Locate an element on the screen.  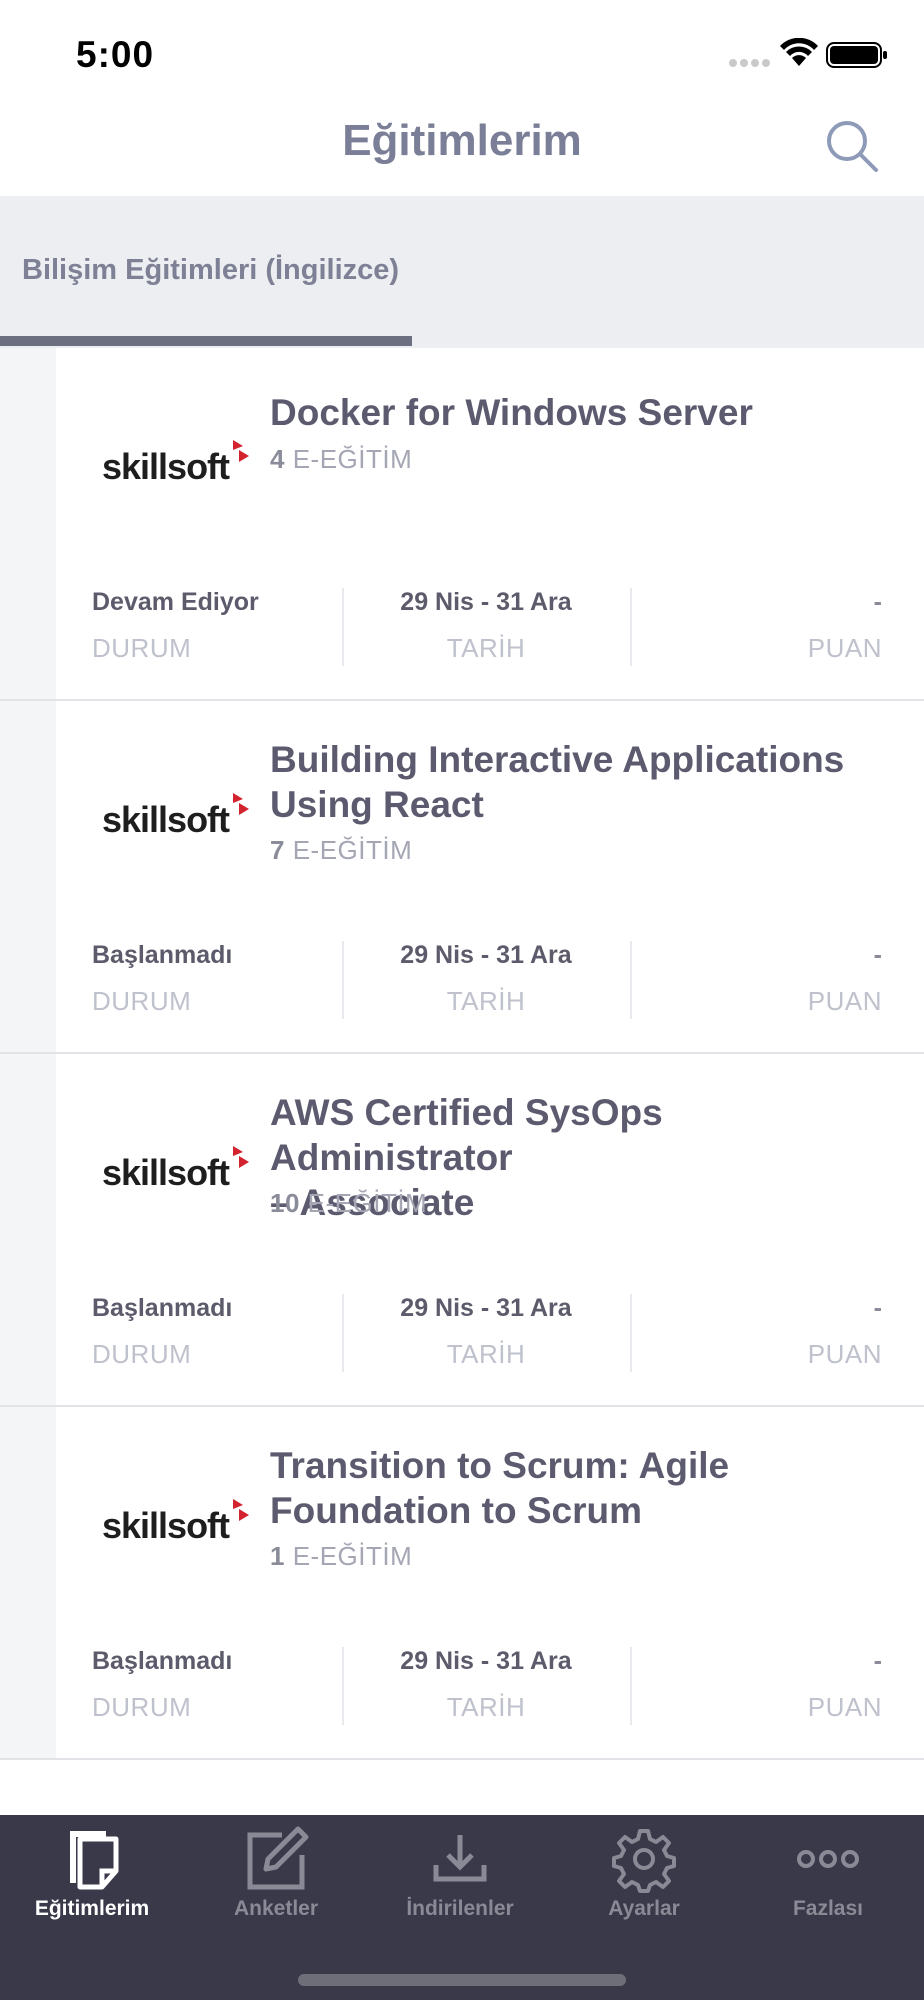
category-tabbar: Bilişim Eğitimleri (İngilizce) is located at coordinates (462, 272).